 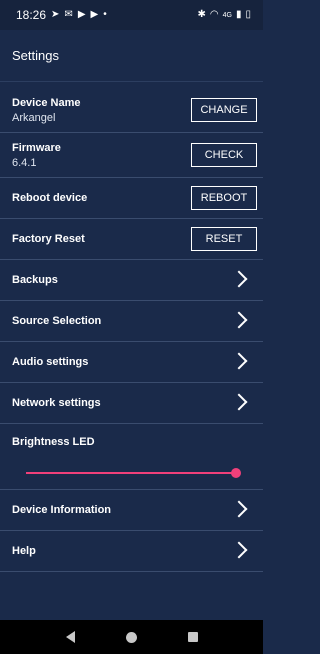 I want to click on brightness-label: Brightness LED, so click(x=53, y=442).